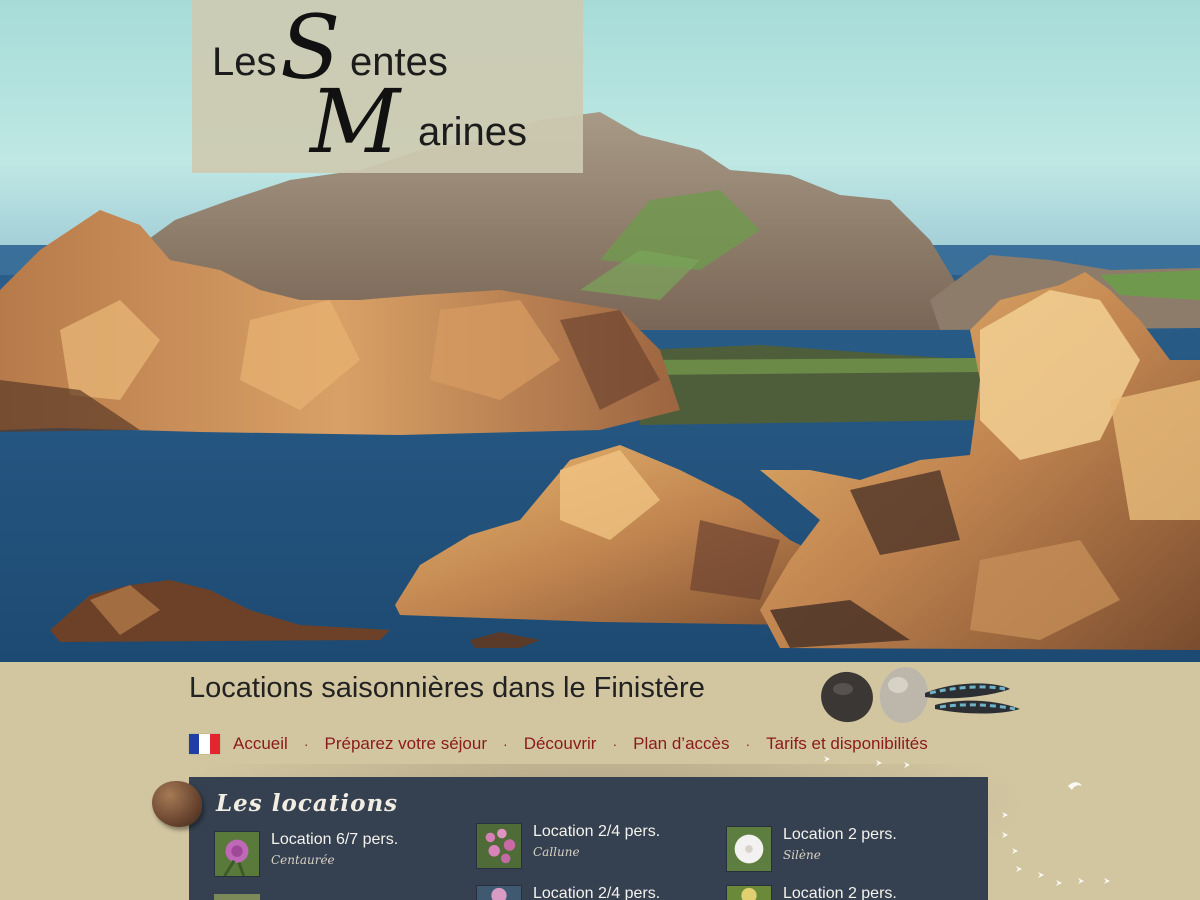 The width and height of the screenshot is (1200, 900). I want to click on location-item-4: Location 2/4 pers., so click(568, 892).